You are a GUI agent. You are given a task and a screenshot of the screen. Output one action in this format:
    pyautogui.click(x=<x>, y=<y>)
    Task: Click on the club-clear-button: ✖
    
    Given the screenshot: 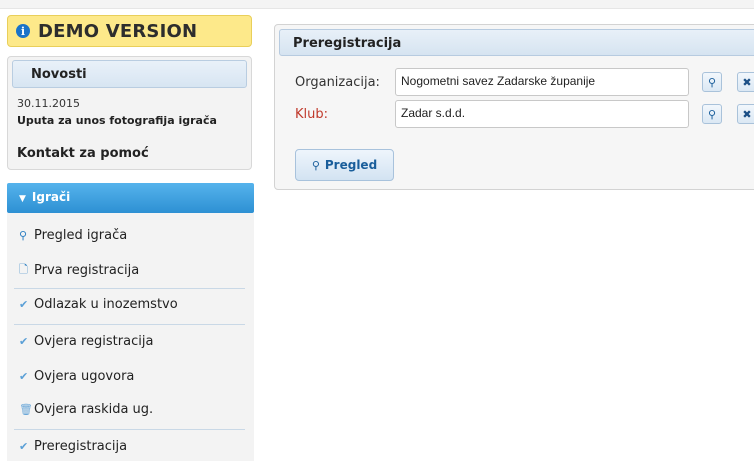 What is the action you would take?
    pyautogui.click(x=745, y=114)
    